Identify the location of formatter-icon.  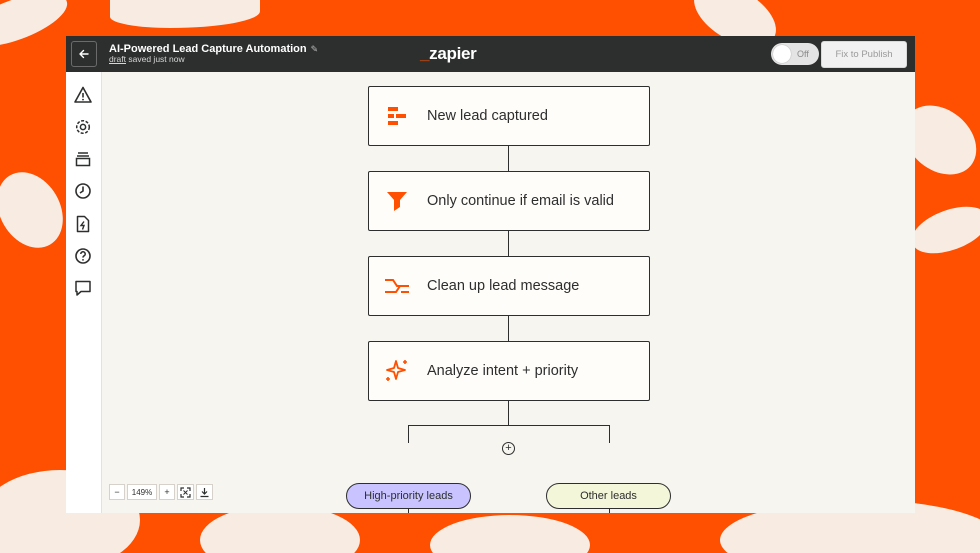
(397, 286).